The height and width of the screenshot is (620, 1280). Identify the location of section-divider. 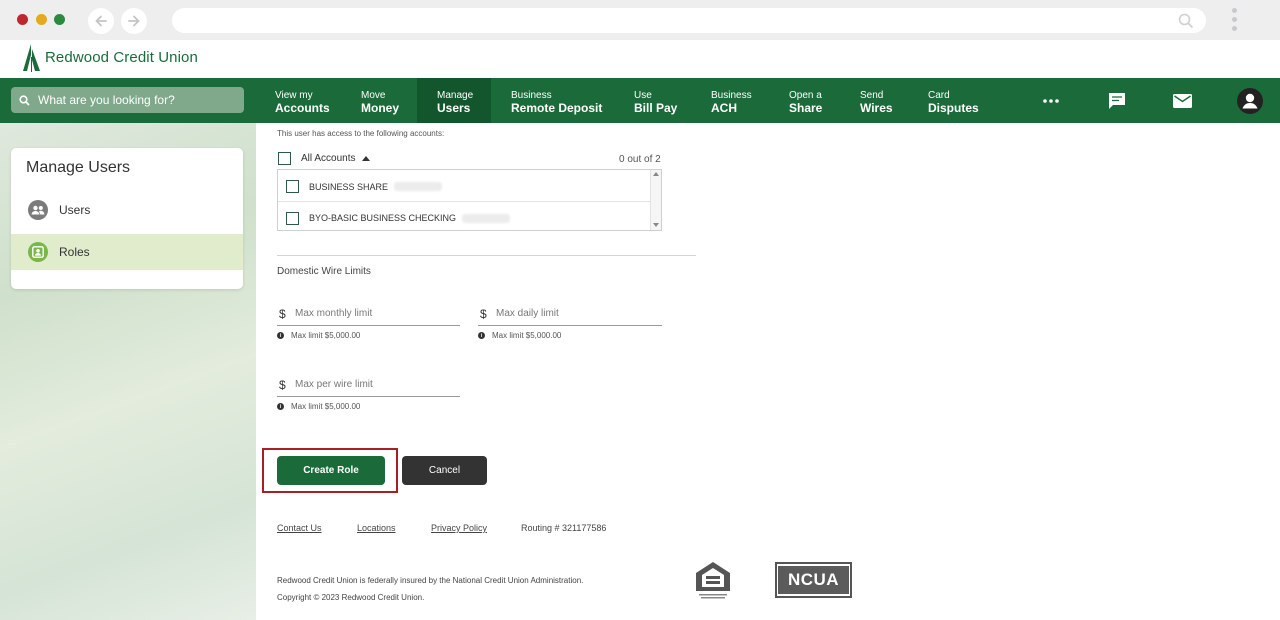
(486, 255).